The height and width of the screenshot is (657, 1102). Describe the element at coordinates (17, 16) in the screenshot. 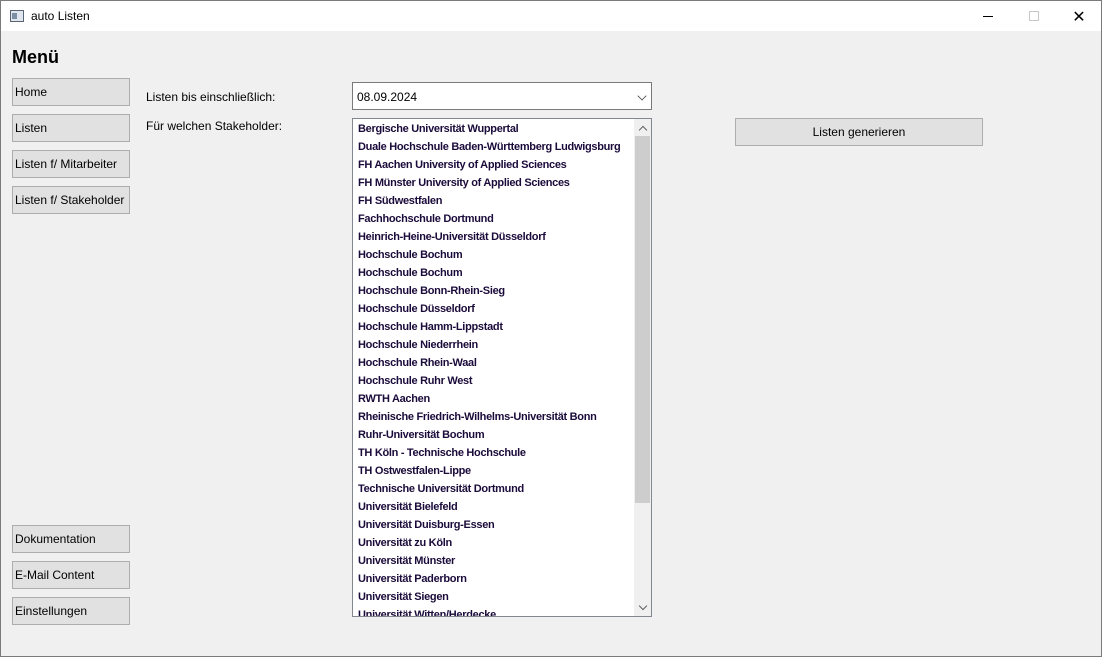

I see `app-window-icon` at that location.